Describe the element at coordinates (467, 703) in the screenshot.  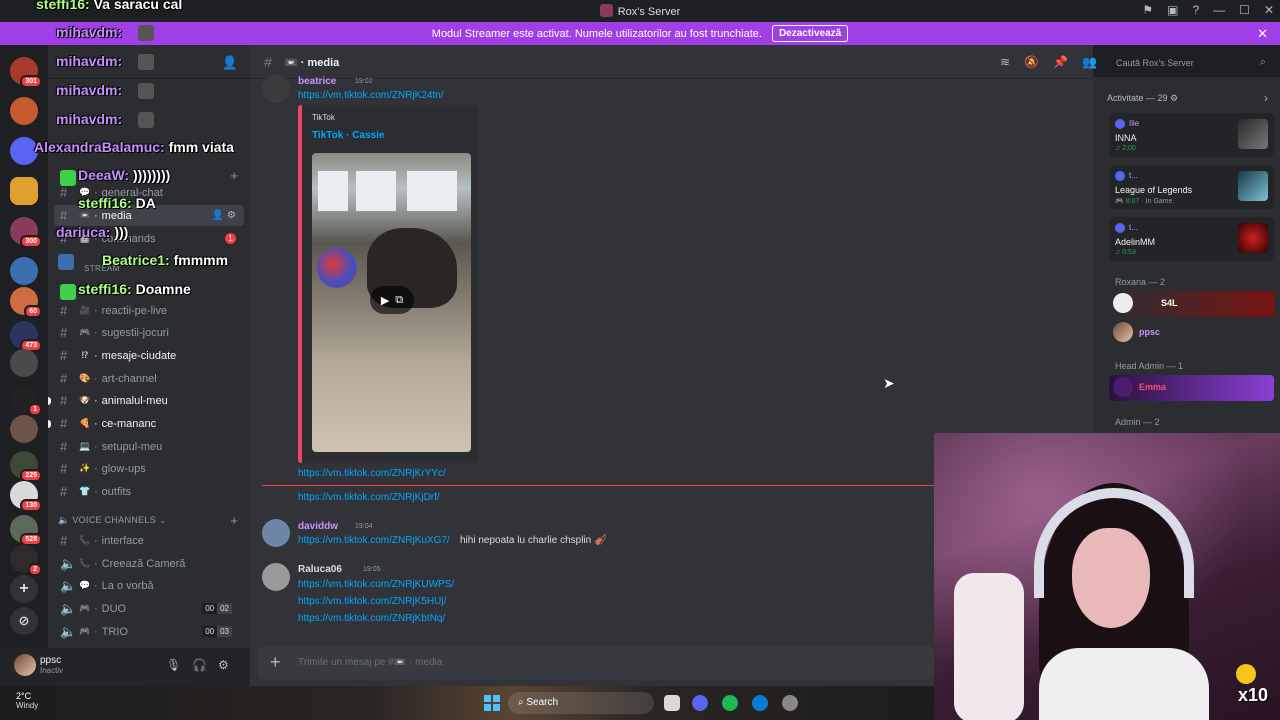
I see `taskbar: 2°C Windy ⌕ Search` at that location.